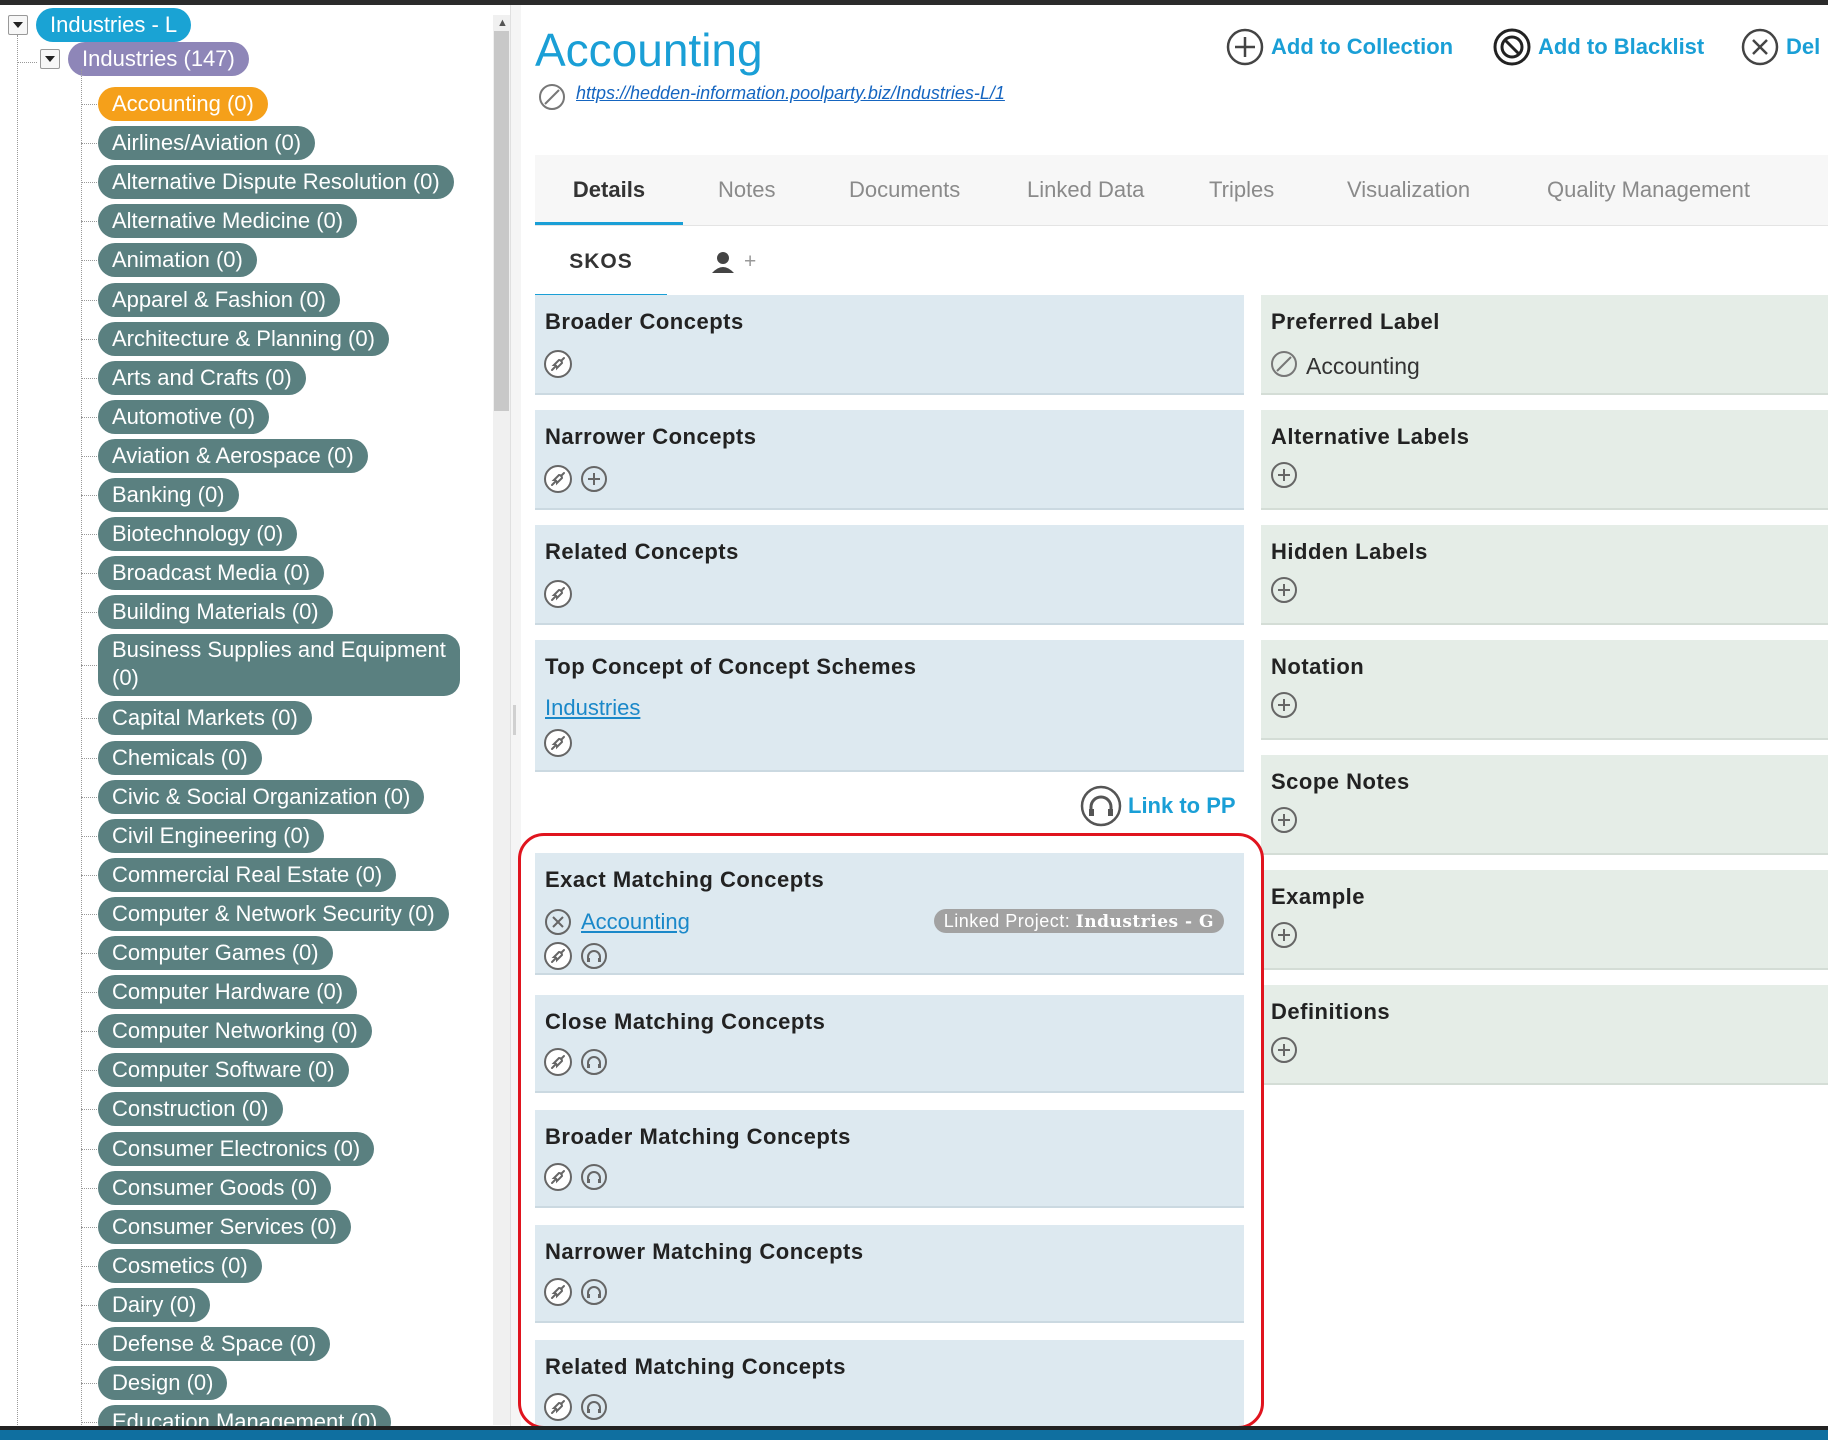 The image size is (1828, 1440). What do you see at coordinates (183, 104) in the screenshot?
I see `tree-item: Accounting (0)` at bounding box center [183, 104].